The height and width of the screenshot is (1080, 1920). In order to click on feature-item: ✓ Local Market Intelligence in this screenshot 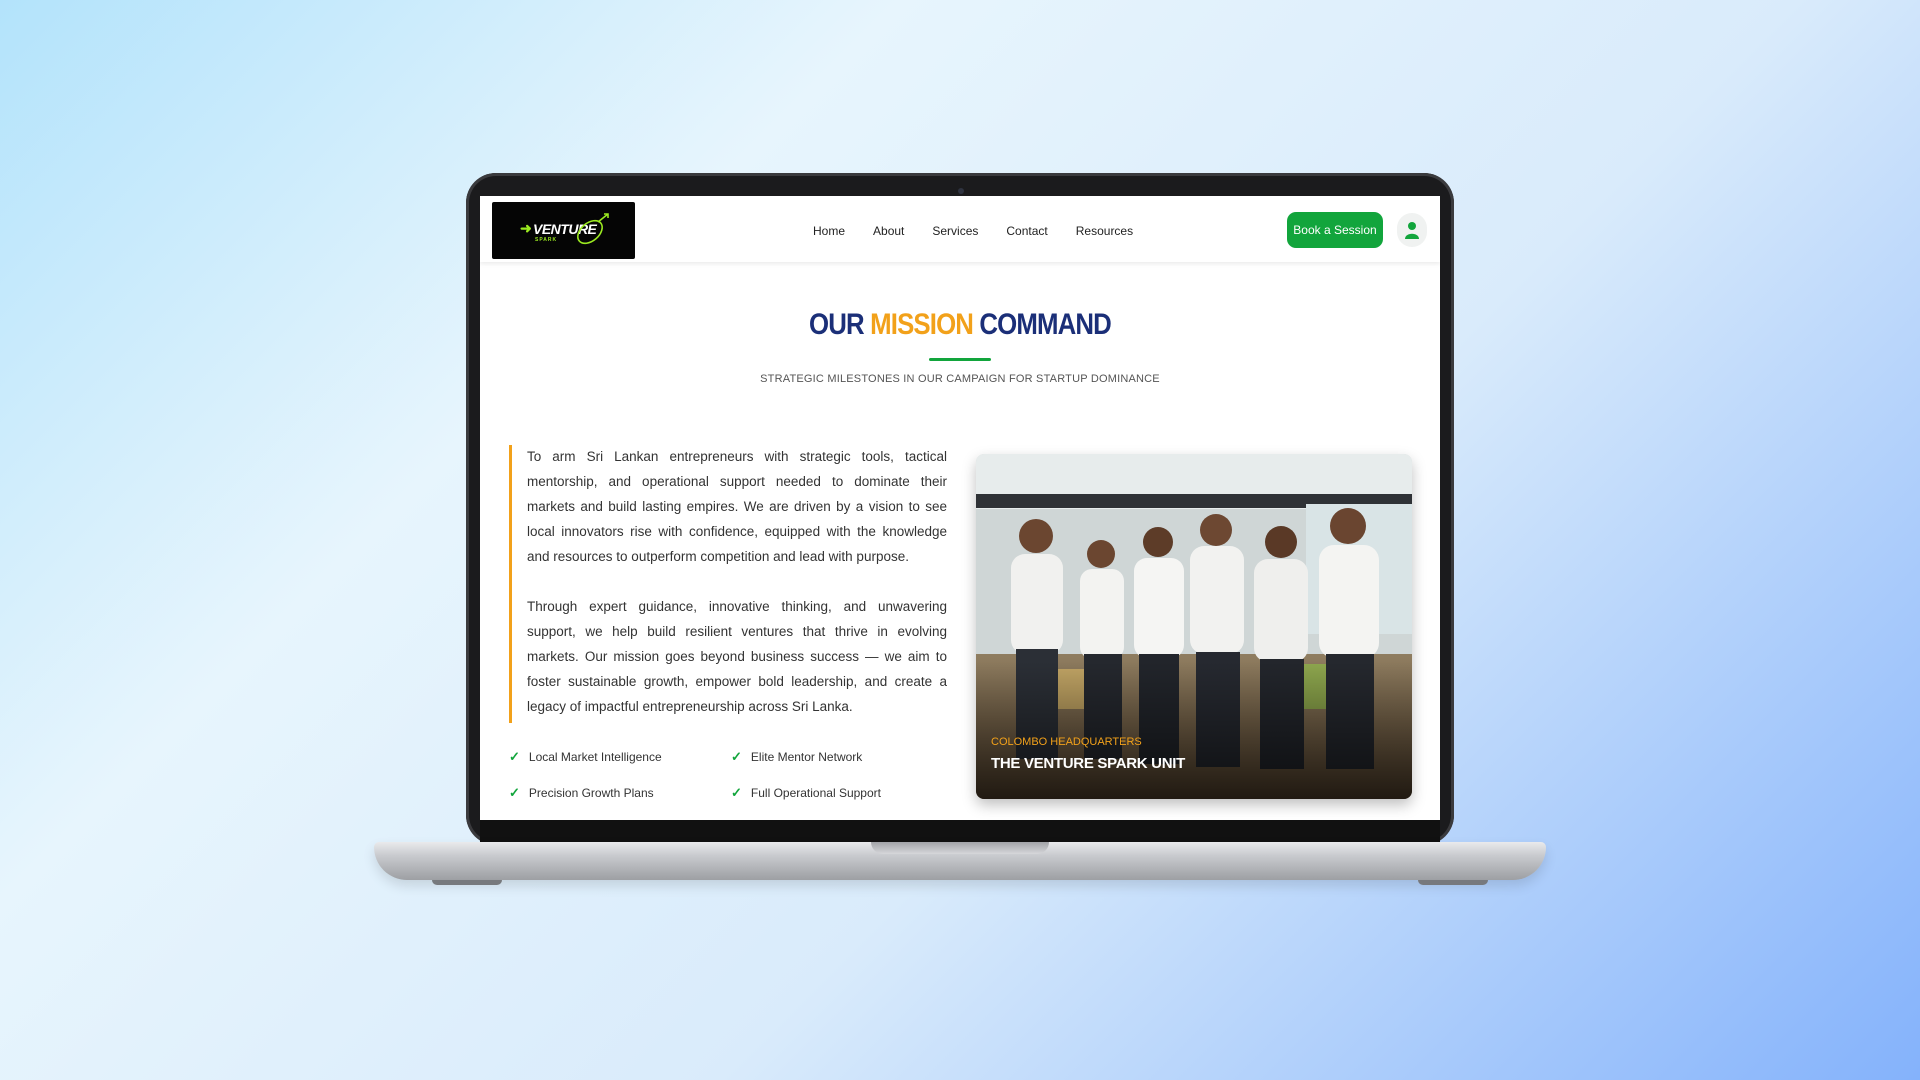, I will do `click(585, 757)`.